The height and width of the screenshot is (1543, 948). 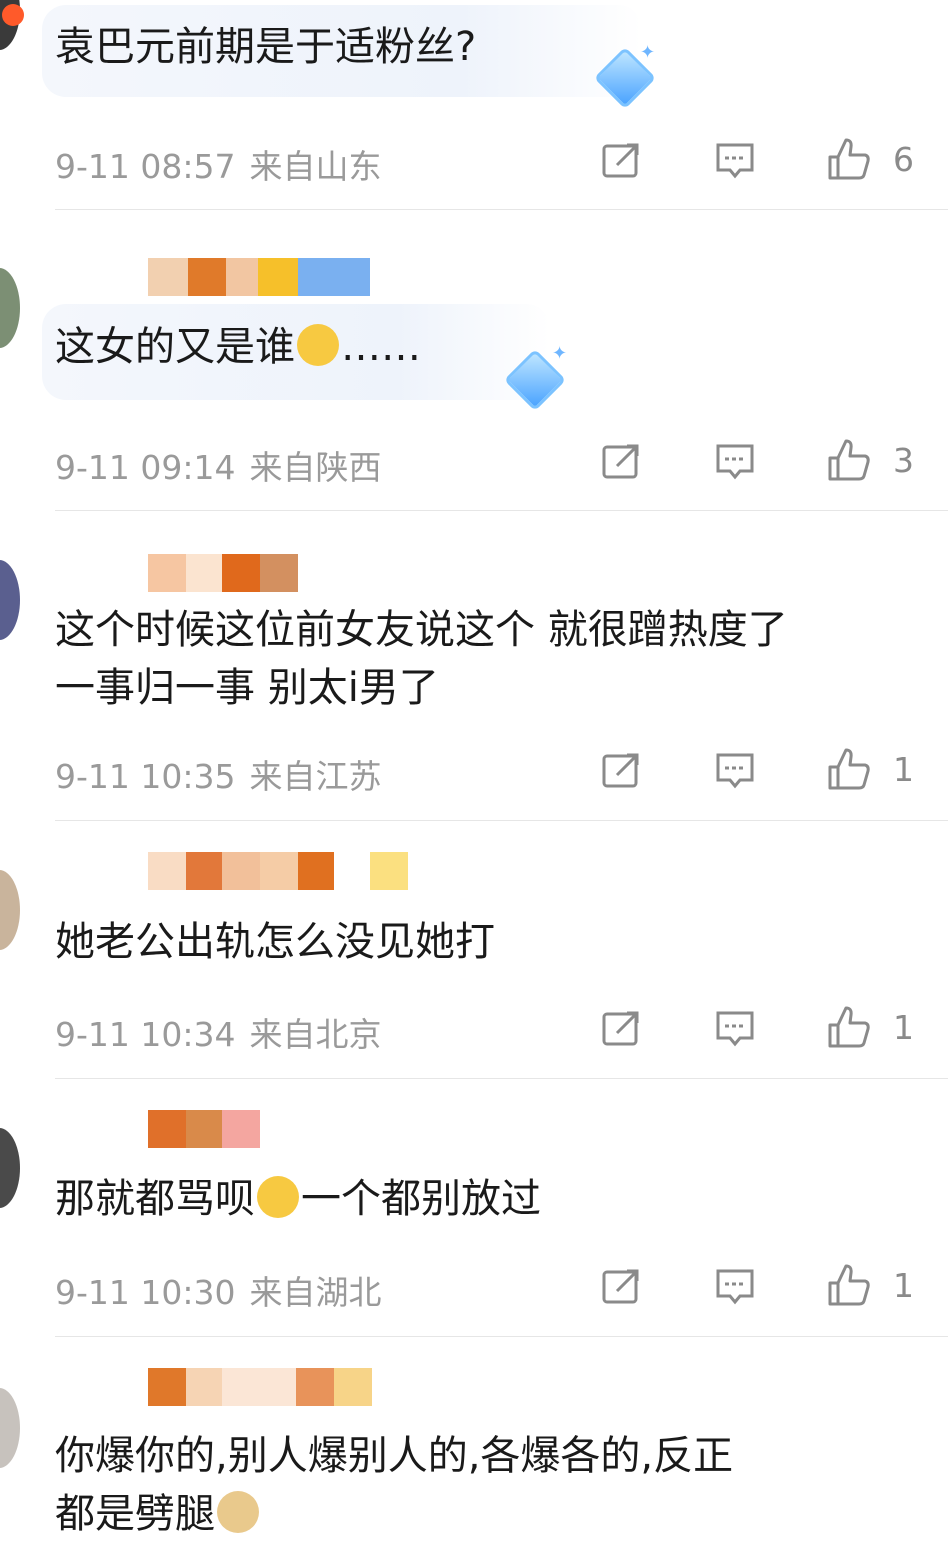 I want to click on comment-time: 9-11 08:57, so click(x=145, y=166).